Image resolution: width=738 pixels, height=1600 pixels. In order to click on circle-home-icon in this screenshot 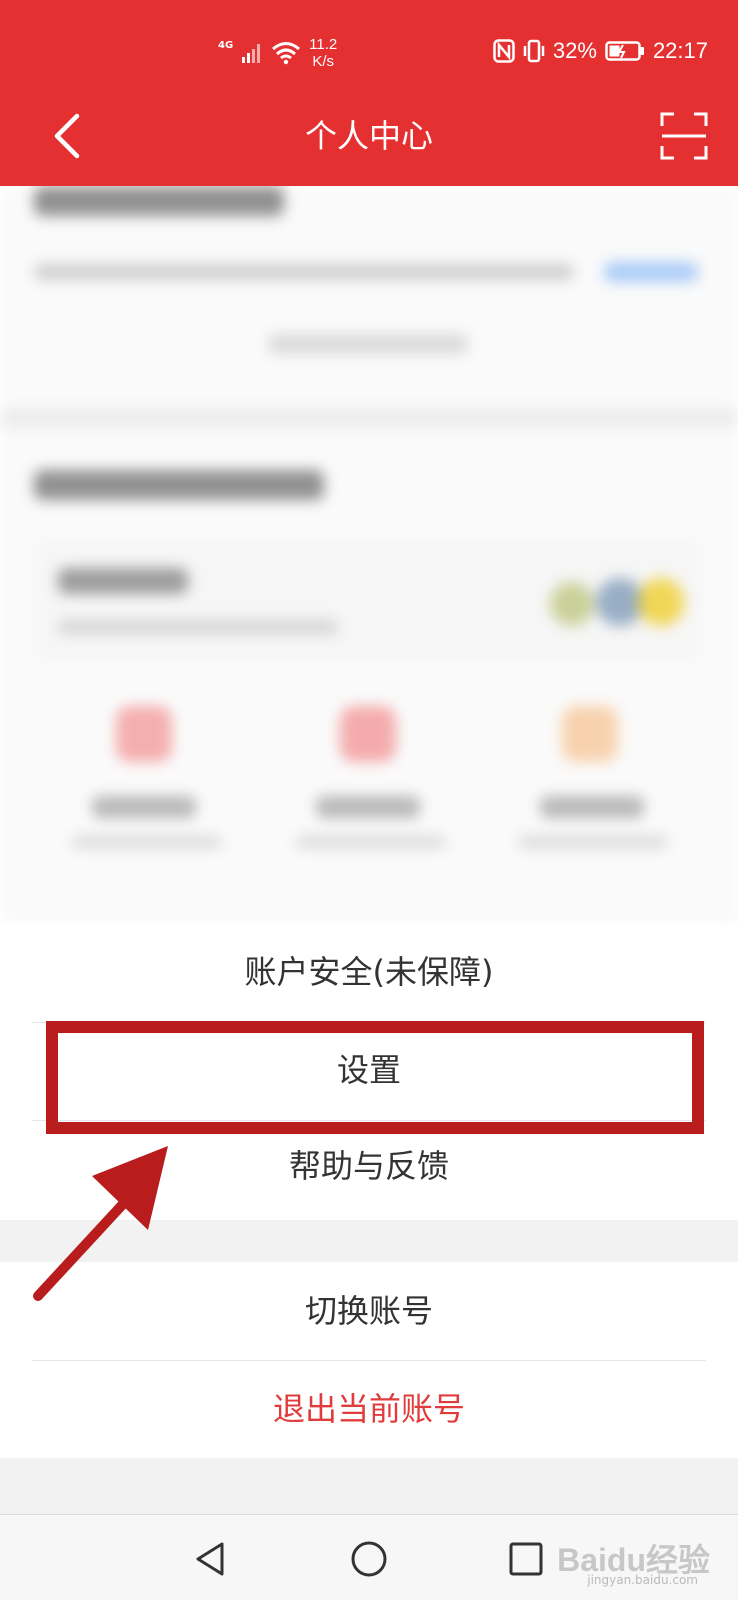, I will do `click(369, 1559)`.